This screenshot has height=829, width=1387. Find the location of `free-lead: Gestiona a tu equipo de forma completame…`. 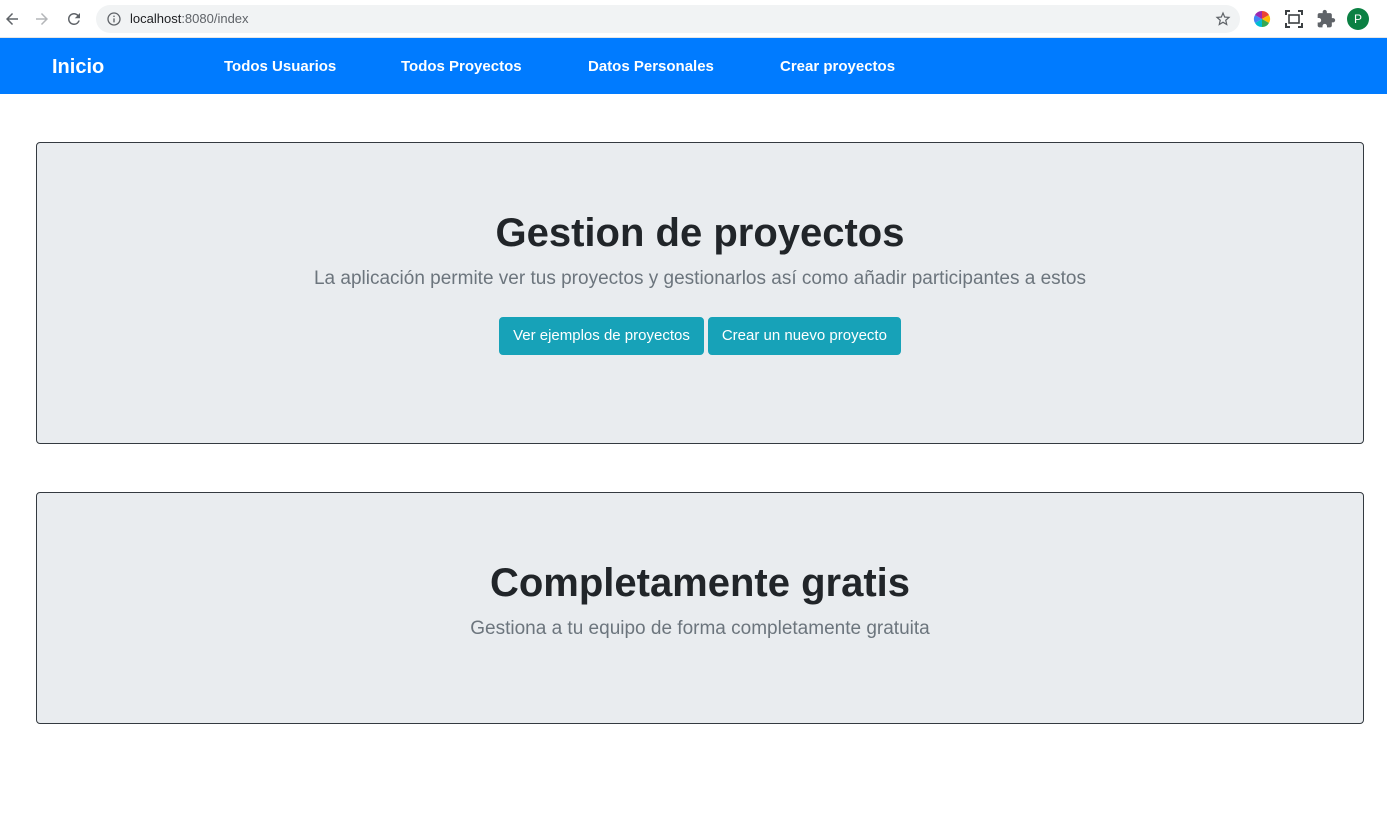

free-lead: Gestiona a tu equipo de forma completame… is located at coordinates (700, 628).